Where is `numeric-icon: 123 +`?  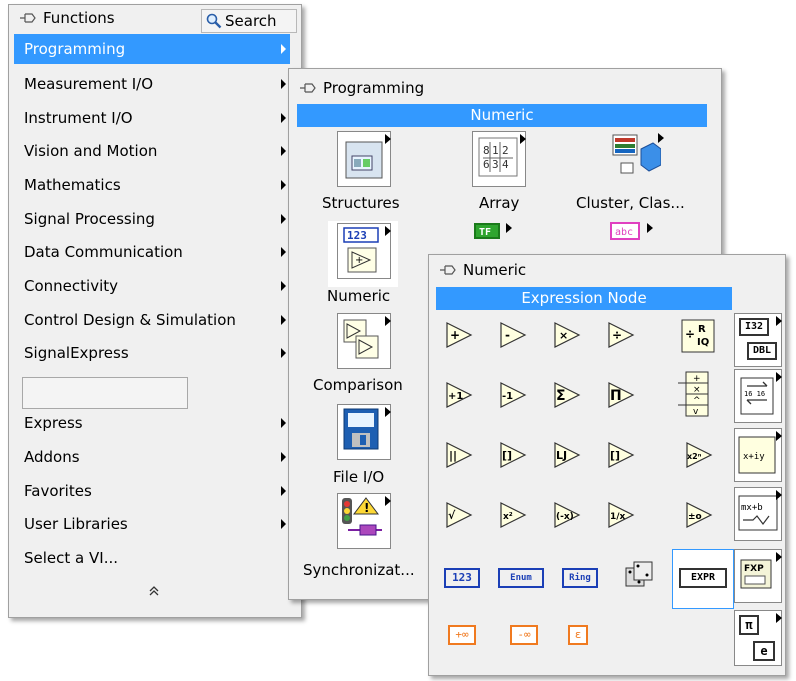
numeric-icon: 123 + is located at coordinates (364, 251).